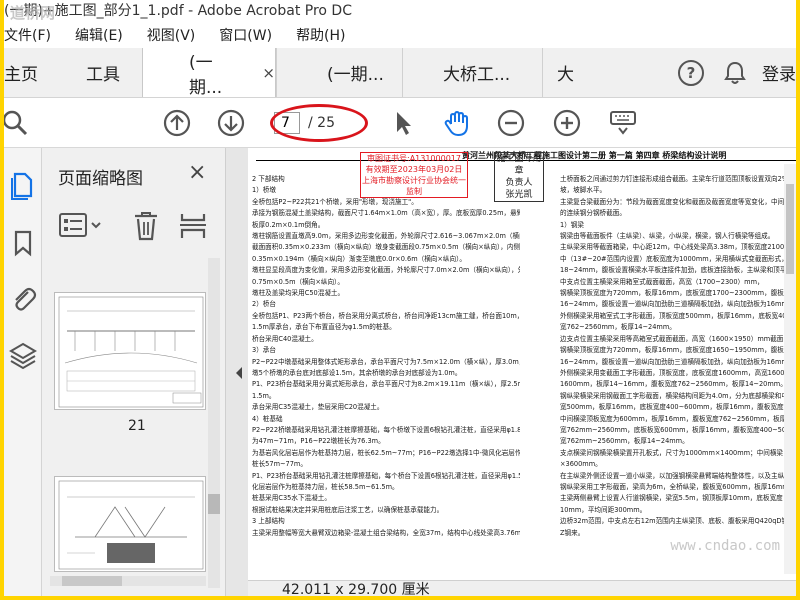  Describe the element at coordinates (288, 224) in the screenshot. I see `document-text-line: 板厚0.2m×0.1m倒角。` at that location.